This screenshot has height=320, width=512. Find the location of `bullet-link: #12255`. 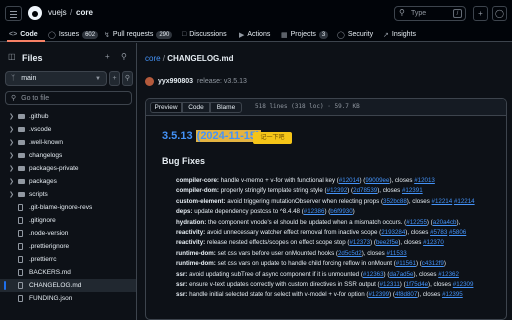

bullet-link: #12255 is located at coordinates (416, 222).